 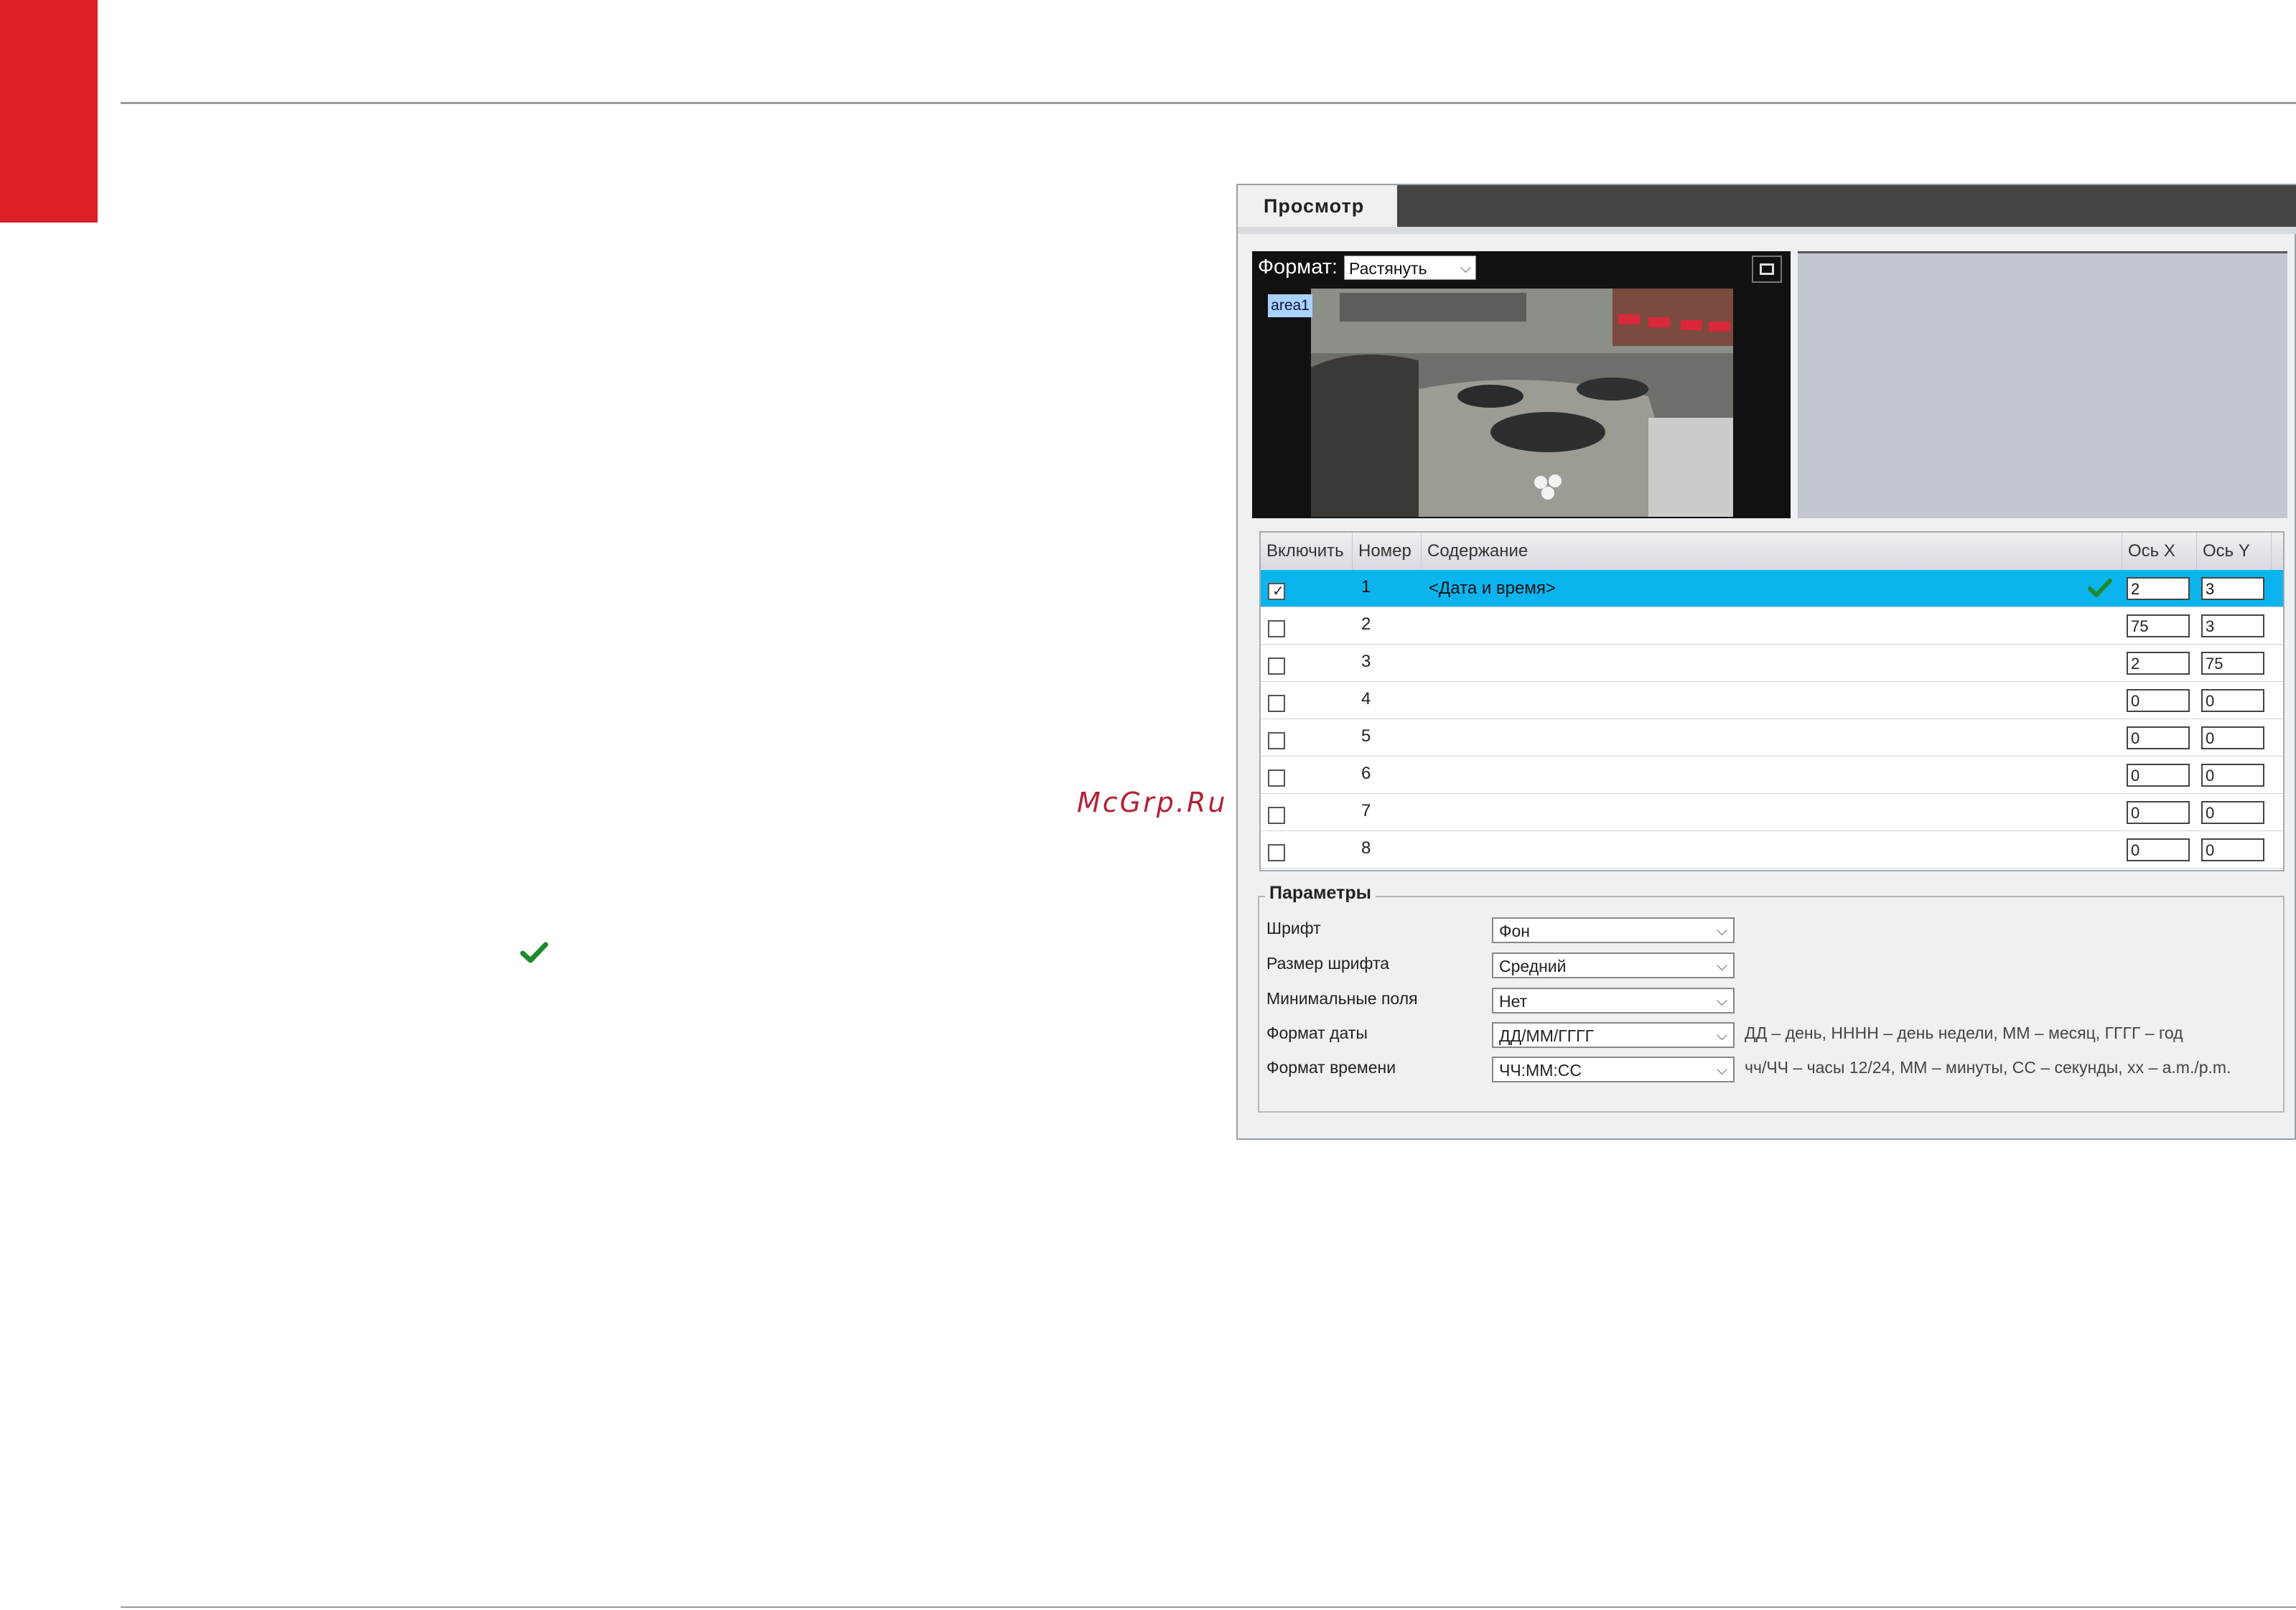 I want to click on row-content: <Дата и время>, so click(x=1492, y=589).